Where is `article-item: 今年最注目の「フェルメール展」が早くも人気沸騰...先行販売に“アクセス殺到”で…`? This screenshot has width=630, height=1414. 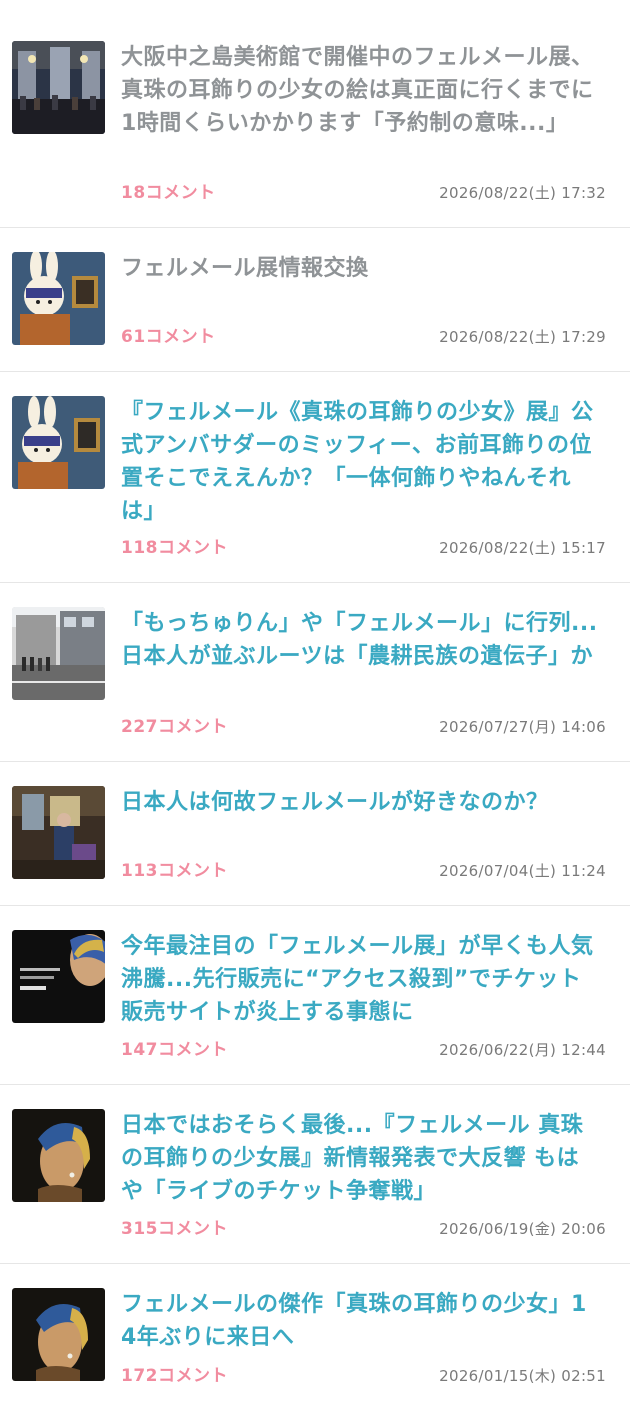 article-item: 今年最注目の「フェルメール展」が早くも人気沸騰...先行販売に“アクセス殺到”で… is located at coordinates (315, 995).